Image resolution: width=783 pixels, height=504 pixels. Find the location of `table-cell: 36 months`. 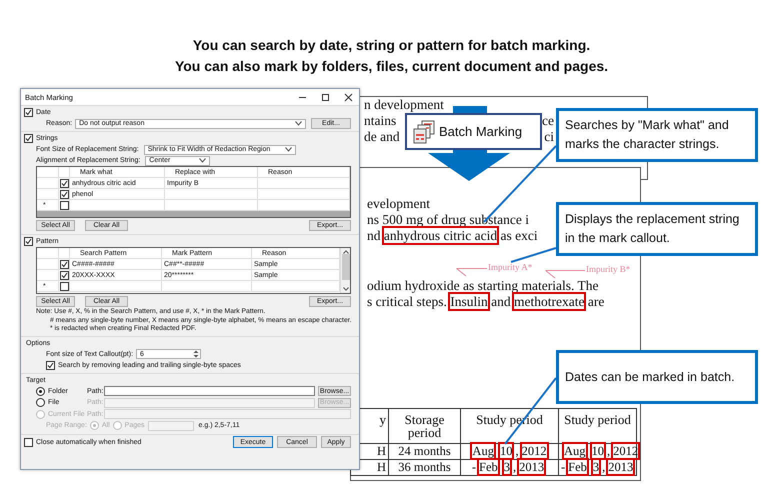

table-cell: 36 months is located at coordinates (424, 468).